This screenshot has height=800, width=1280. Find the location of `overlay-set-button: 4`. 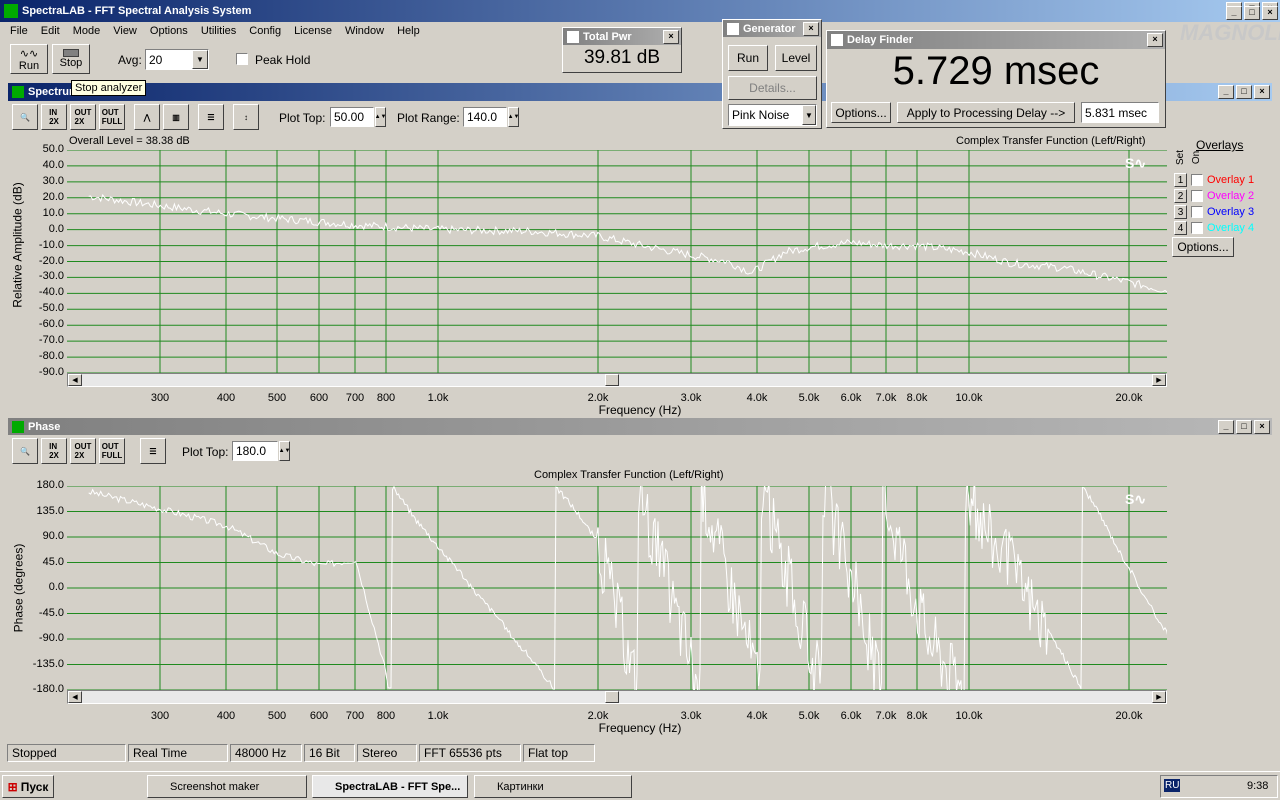

overlay-set-button: 4 is located at coordinates (1180, 228).